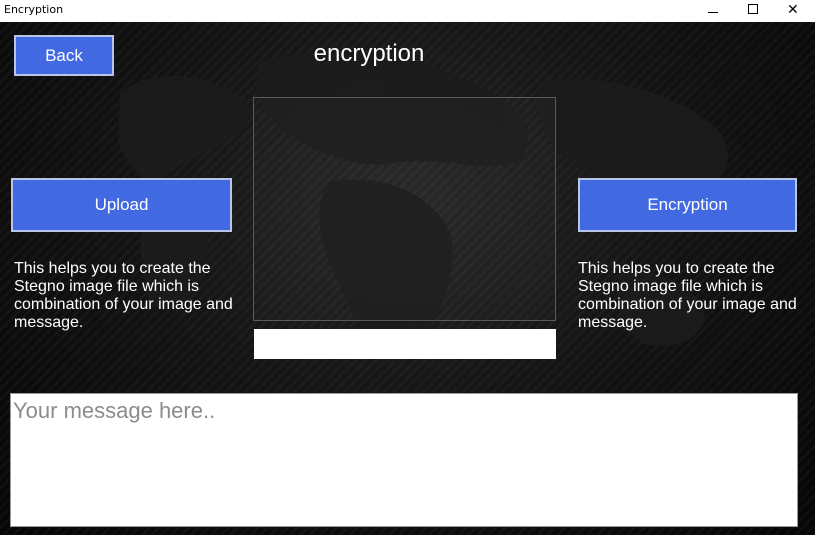  I want to click on maximize-icon, so click(753, 9).